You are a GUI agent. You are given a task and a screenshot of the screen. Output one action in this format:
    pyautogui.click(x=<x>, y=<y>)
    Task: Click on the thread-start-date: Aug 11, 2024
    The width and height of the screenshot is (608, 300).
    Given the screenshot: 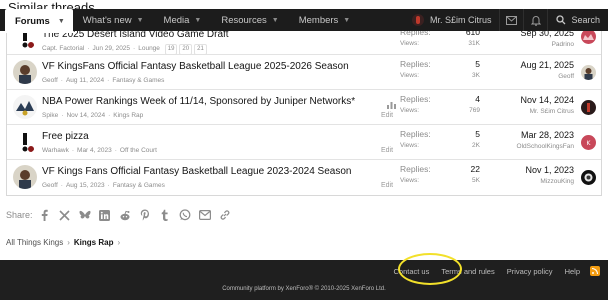 What is the action you would take?
    pyautogui.click(x=85, y=80)
    